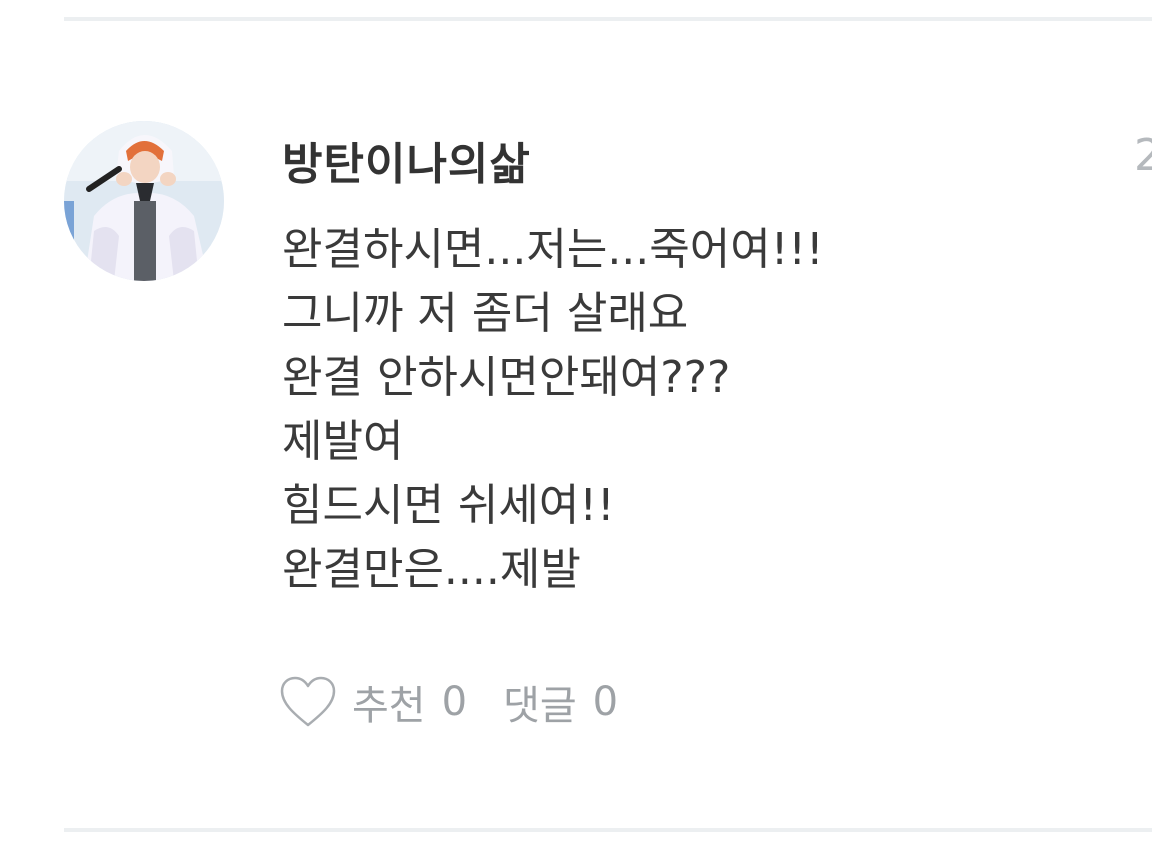  I want to click on like-button: 추천 0, so click(372, 702).